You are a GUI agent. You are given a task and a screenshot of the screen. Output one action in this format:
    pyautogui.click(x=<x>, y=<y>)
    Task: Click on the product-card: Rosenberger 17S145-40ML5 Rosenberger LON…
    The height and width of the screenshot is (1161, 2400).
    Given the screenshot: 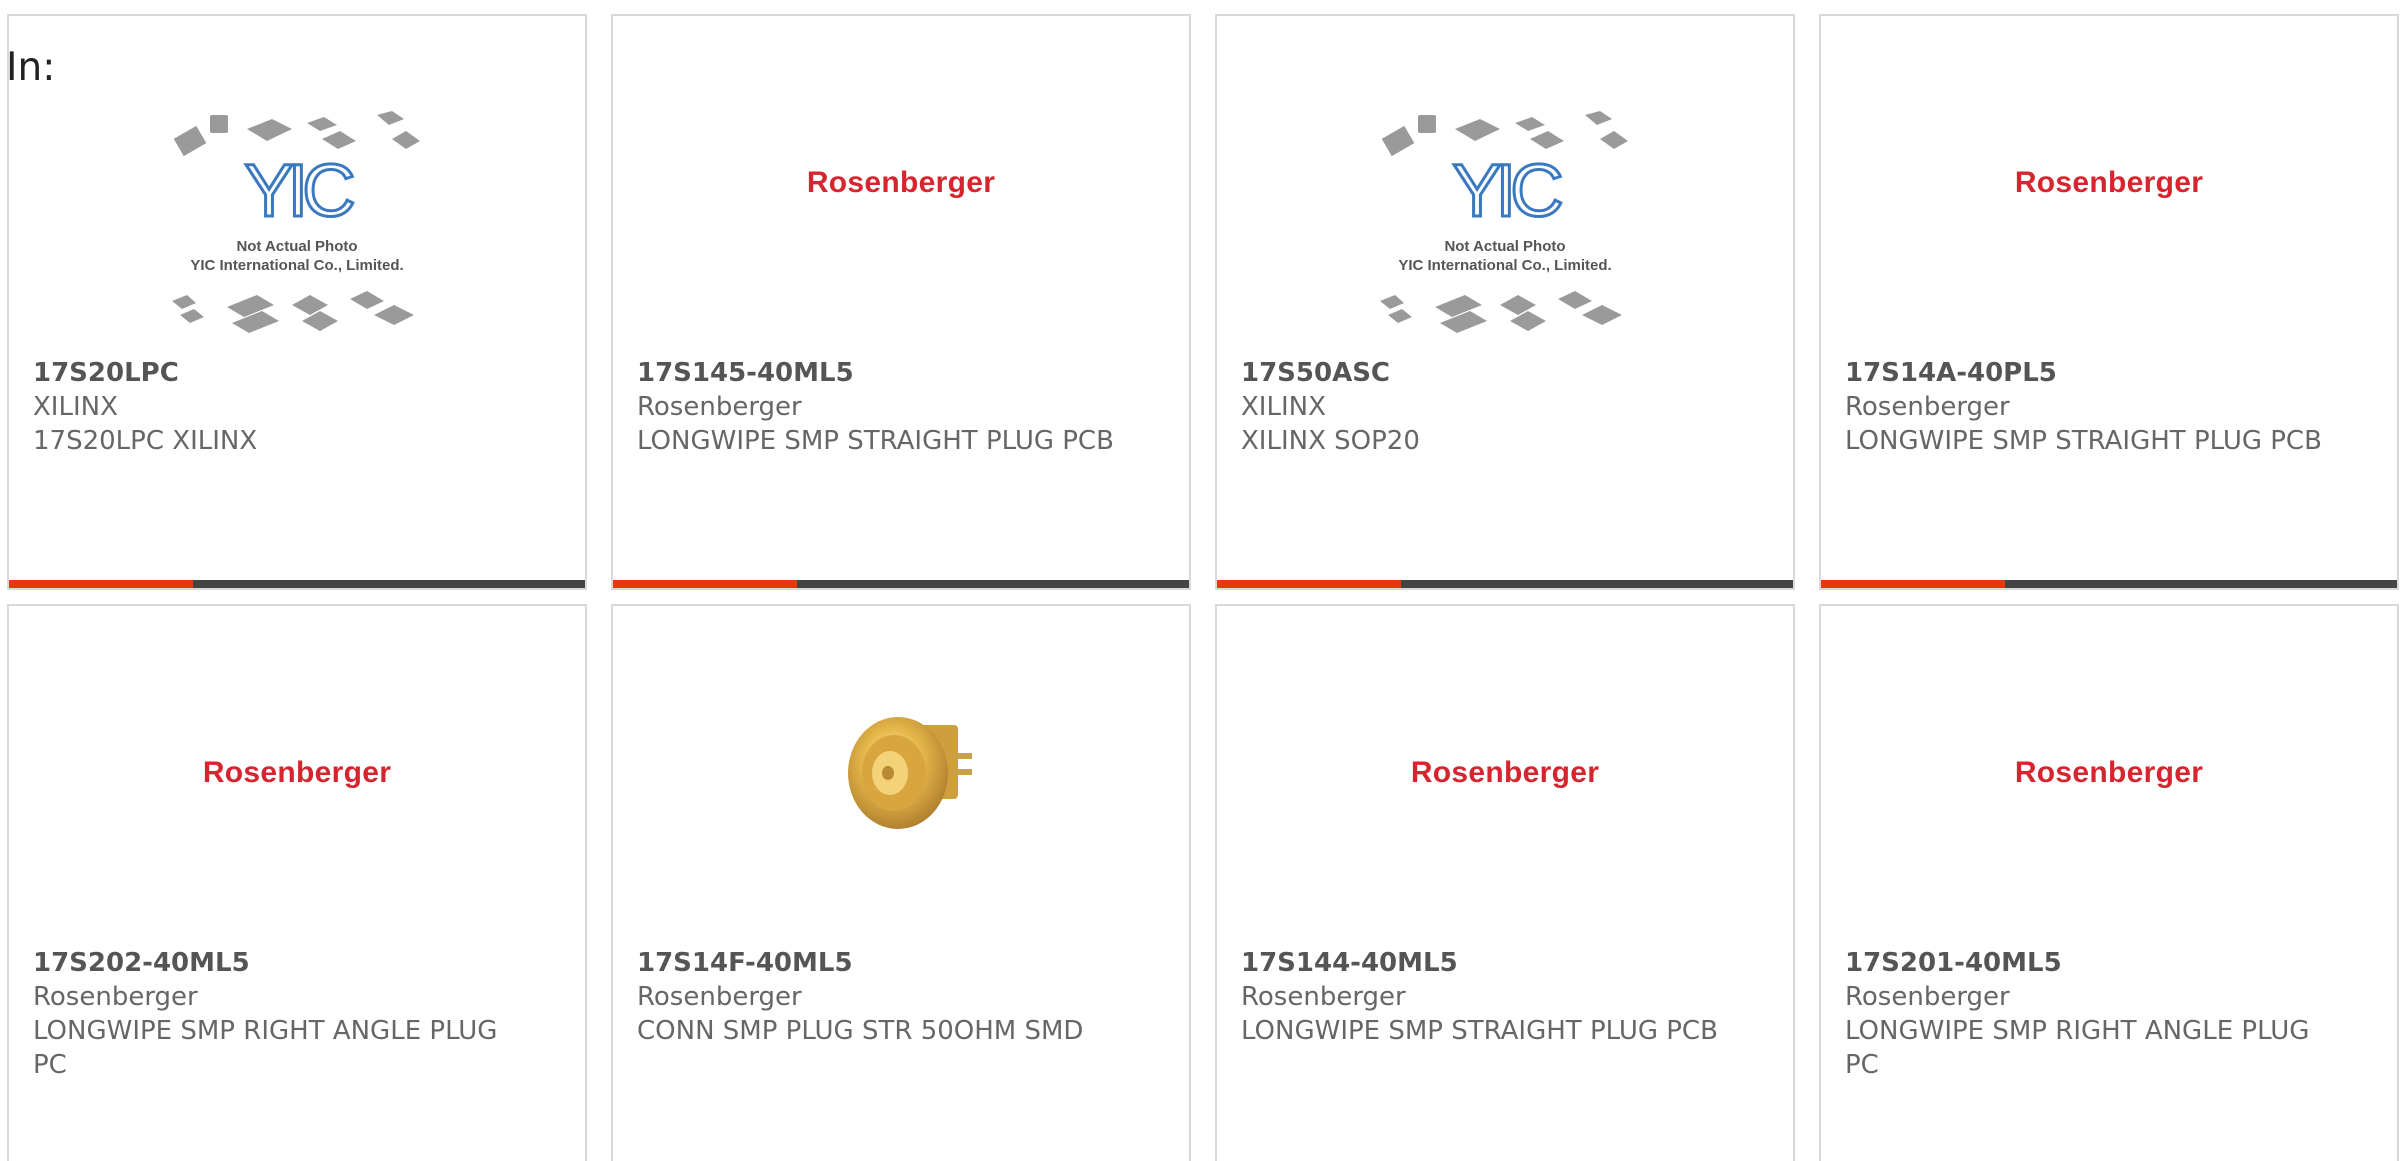 What is the action you would take?
    pyautogui.click(x=901, y=302)
    